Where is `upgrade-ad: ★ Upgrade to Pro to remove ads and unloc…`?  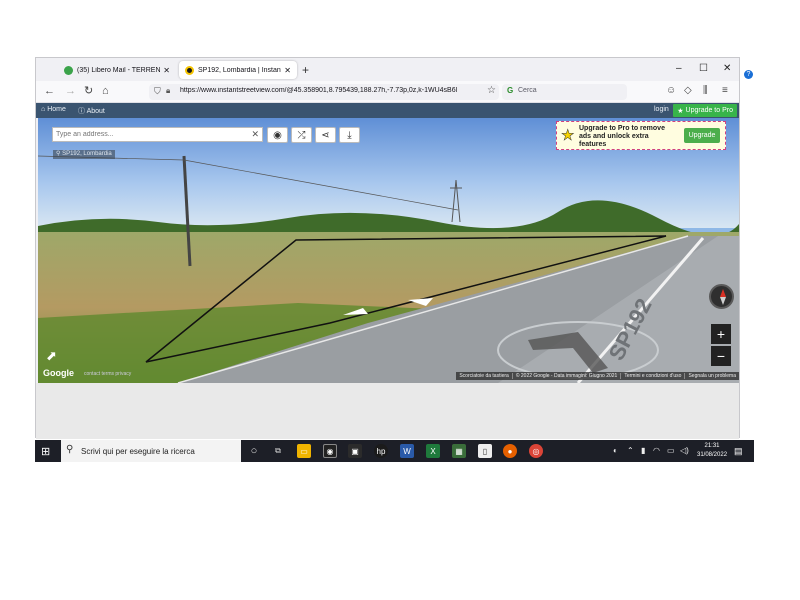 upgrade-ad: ★ Upgrade to Pro to remove ads and unloc… is located at coordinates (641, 135).